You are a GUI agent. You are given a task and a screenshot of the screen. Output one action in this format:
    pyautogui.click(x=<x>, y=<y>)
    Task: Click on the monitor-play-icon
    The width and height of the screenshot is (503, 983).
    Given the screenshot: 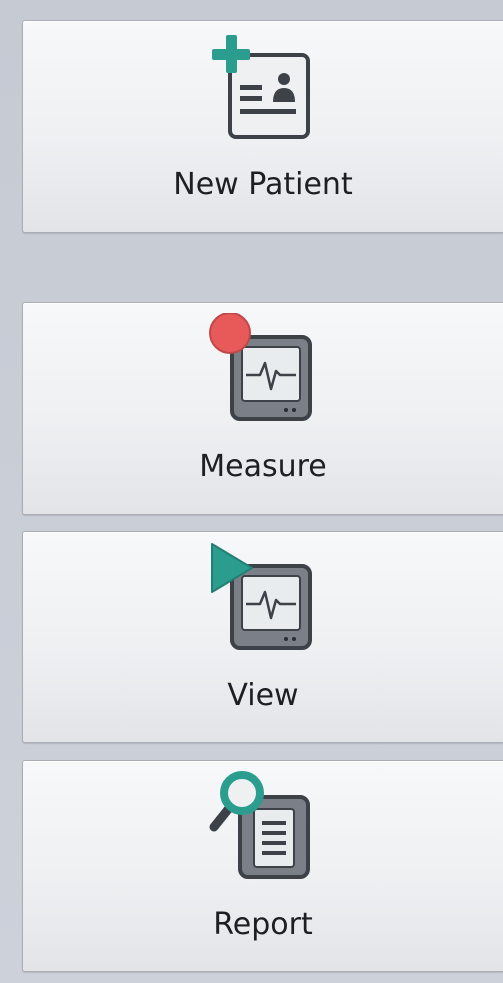 What is the action you would take?
    pyautogui.click(x=261, y=596)
    